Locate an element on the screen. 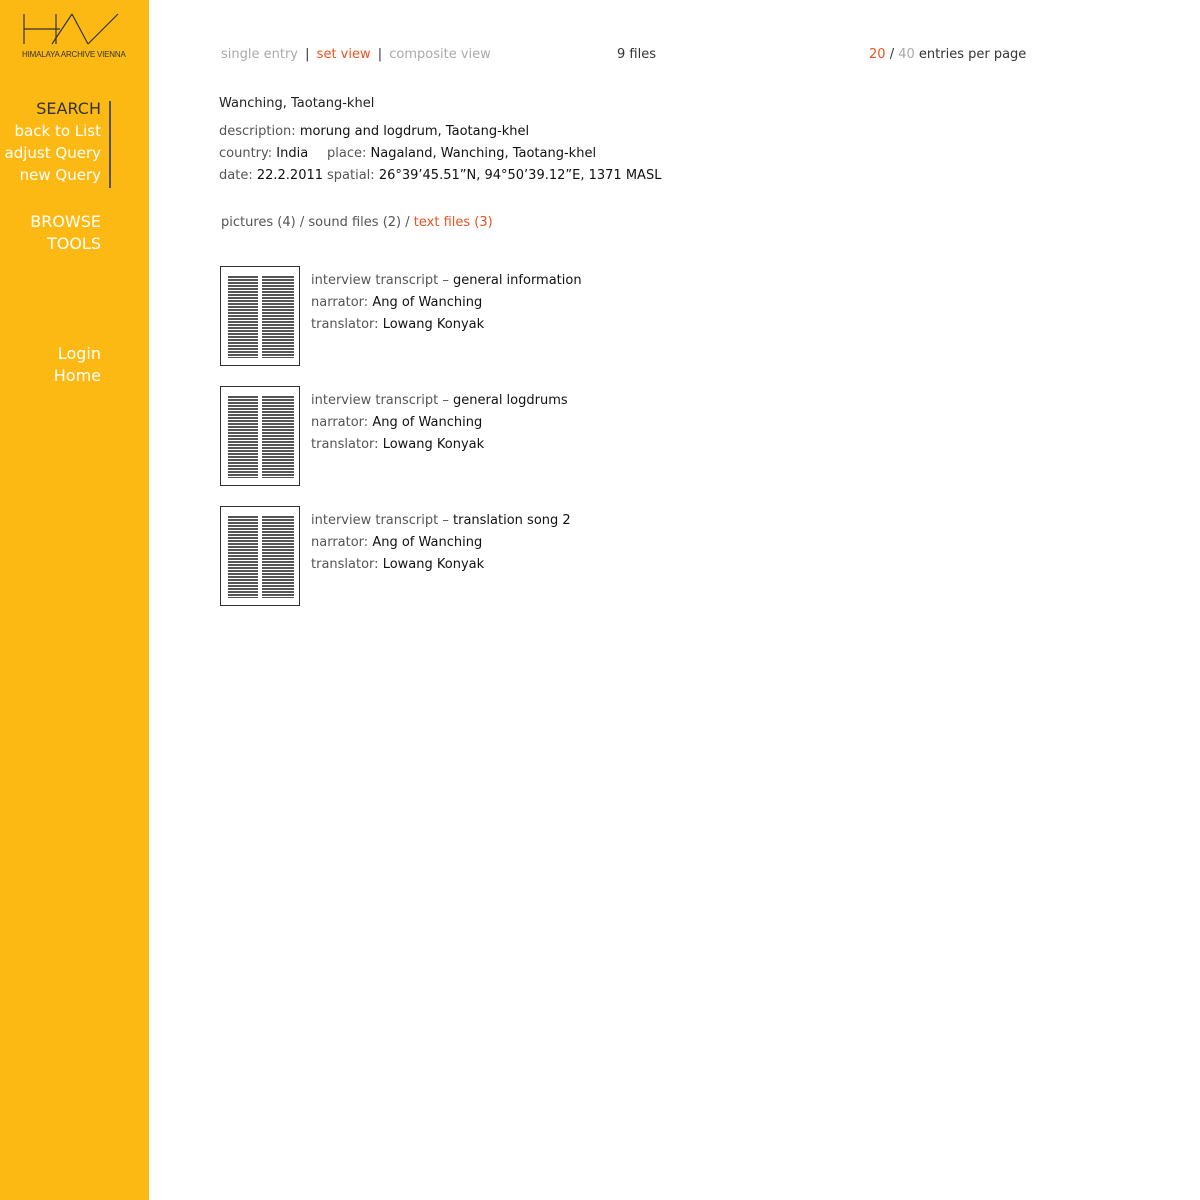 The width and height of the screenshot is (1200, 1200). spatial-label: spatial: is located at coordinates (351, 175).